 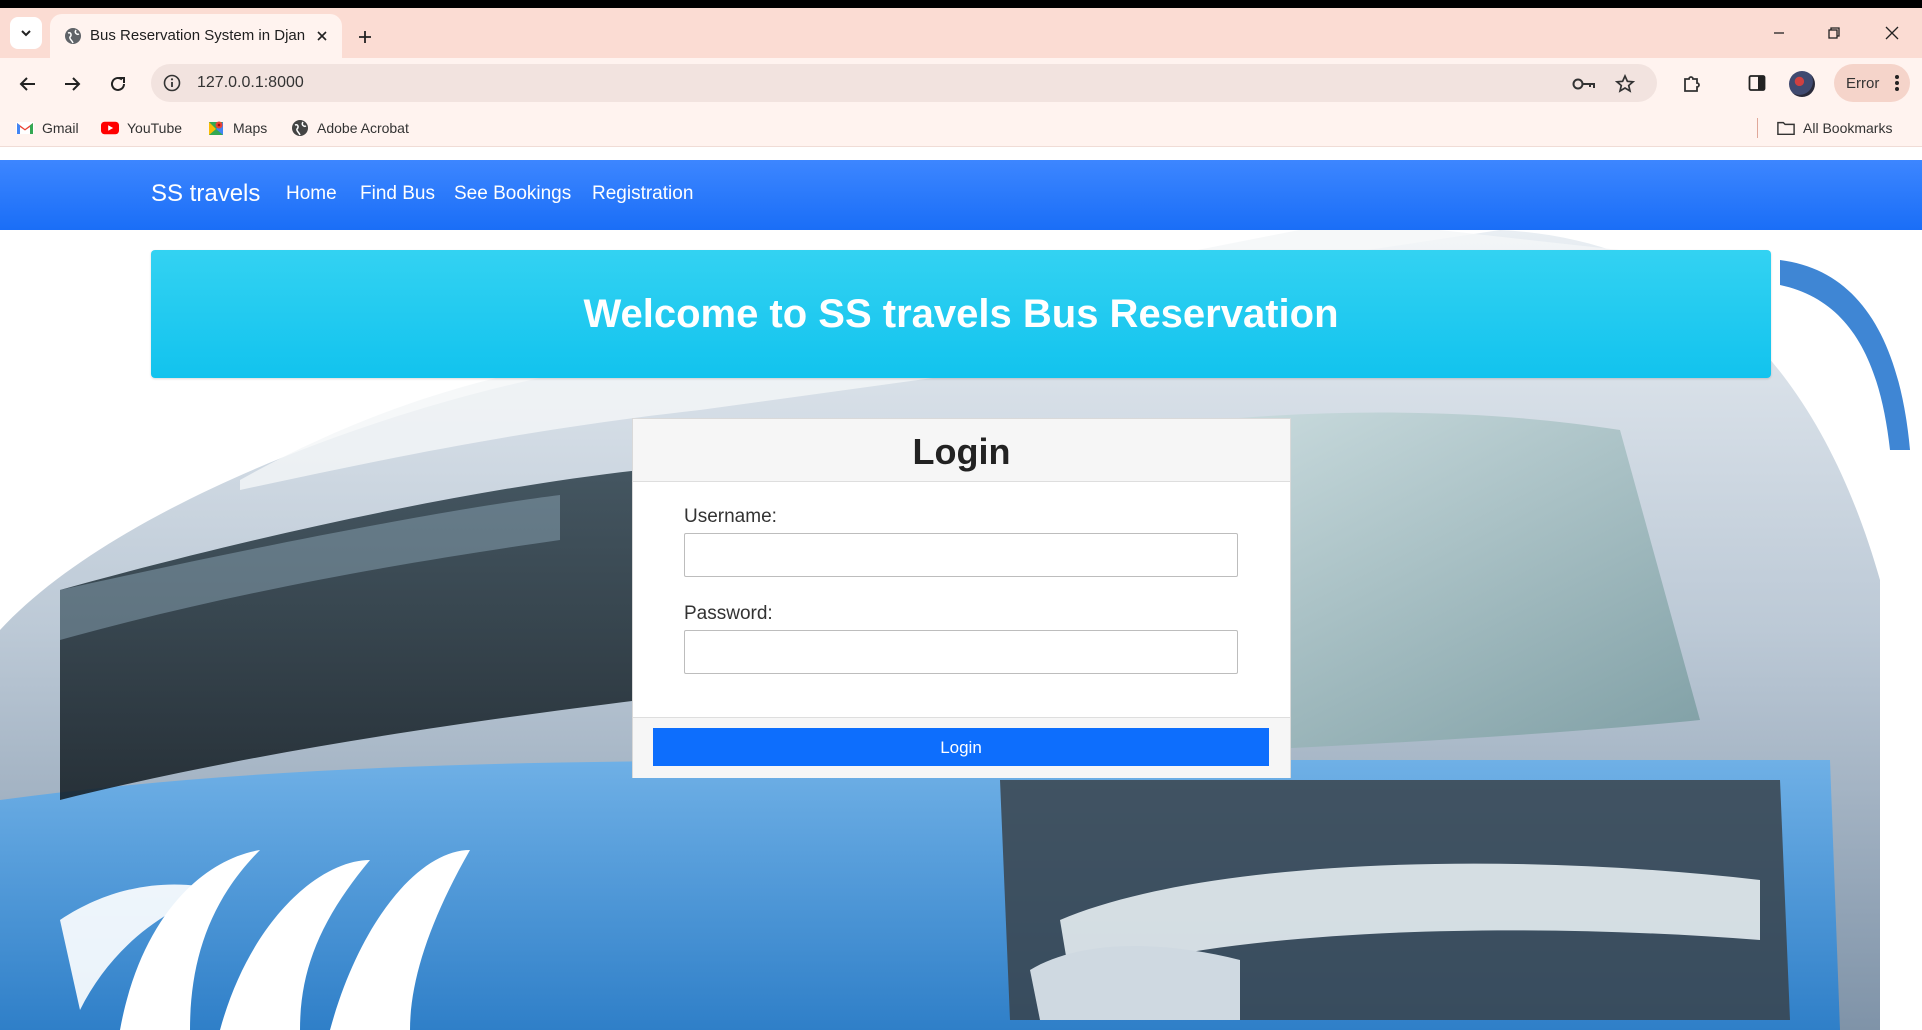 I want to click on site-info-button, so click(x=172, y=83).